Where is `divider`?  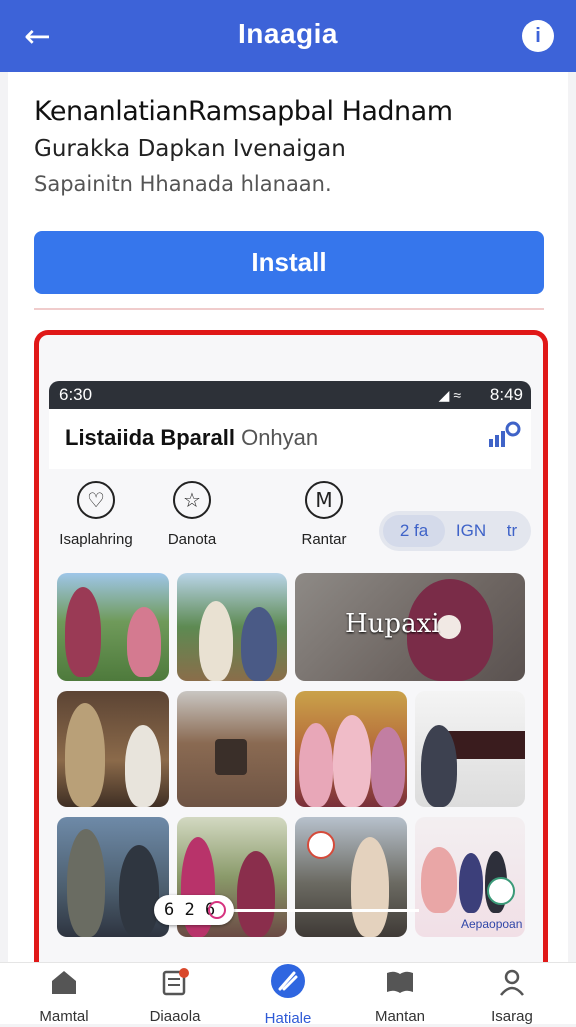
divider is located at coordinates (289, 309).